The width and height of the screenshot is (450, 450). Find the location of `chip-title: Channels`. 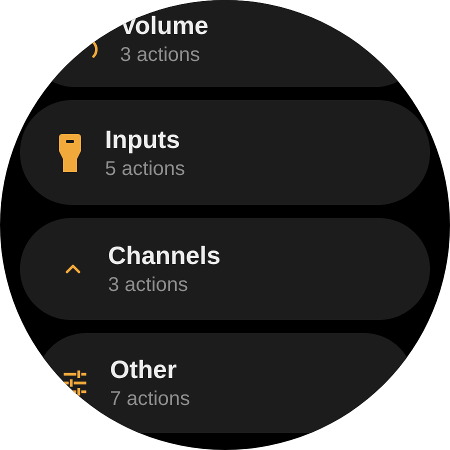

chip-title: Channels is located at coordinates (164, 256).